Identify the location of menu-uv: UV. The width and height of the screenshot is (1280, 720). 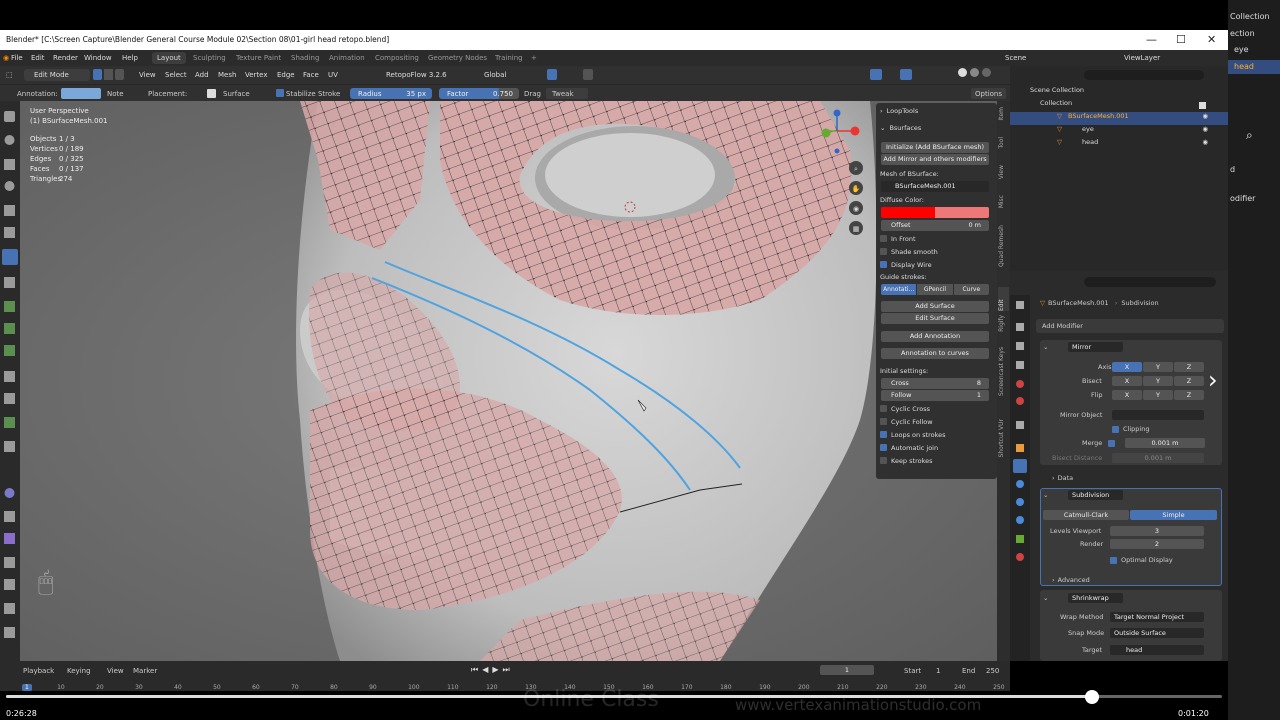
(333, 75).